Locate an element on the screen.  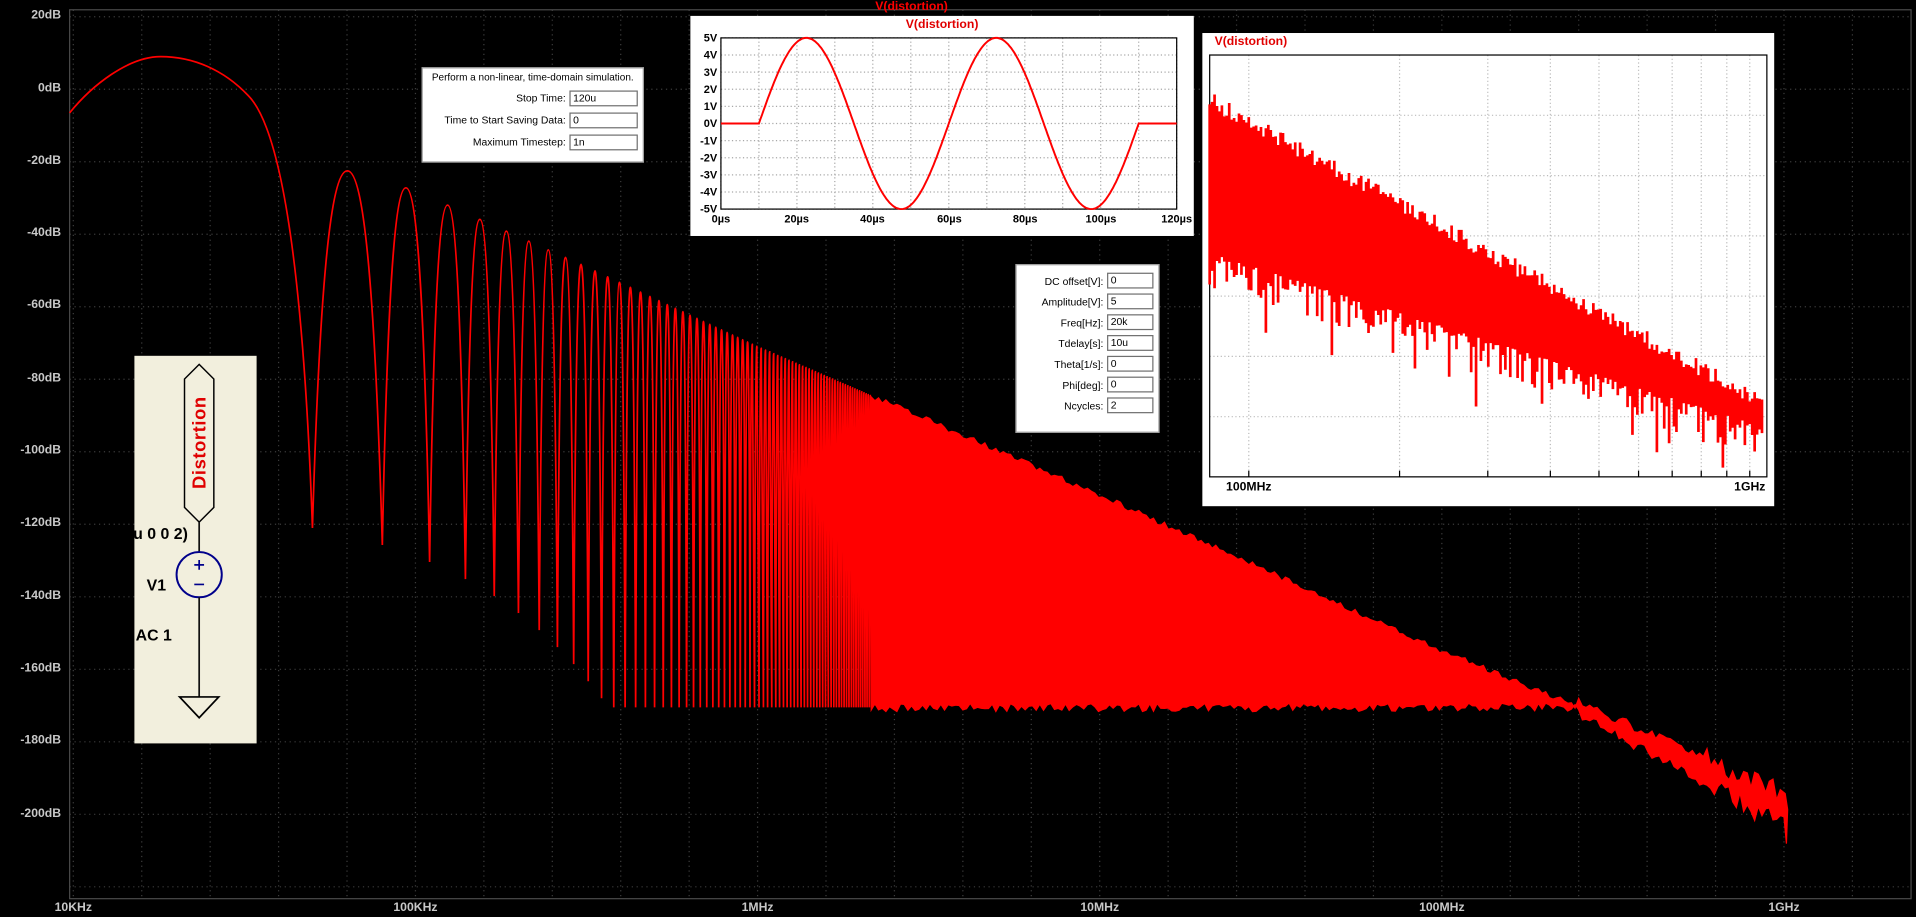
component-value: AC 1 is located at coordinates (154, 635).